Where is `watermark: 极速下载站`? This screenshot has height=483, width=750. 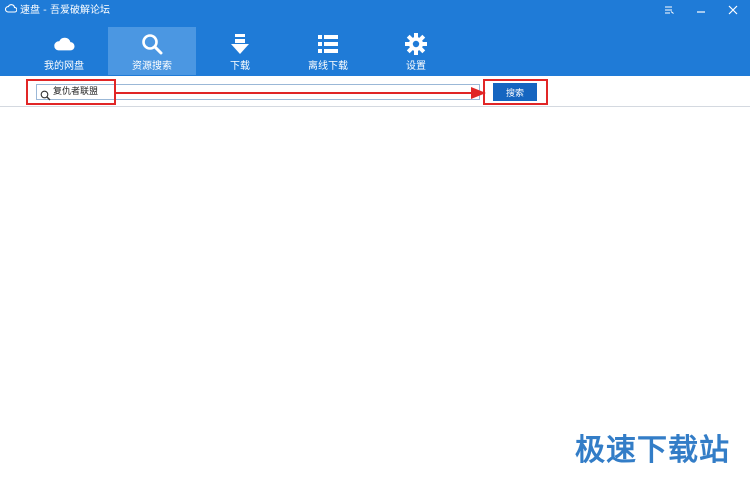
watermark: 极速下载站 is located at coordinates (652, 450).